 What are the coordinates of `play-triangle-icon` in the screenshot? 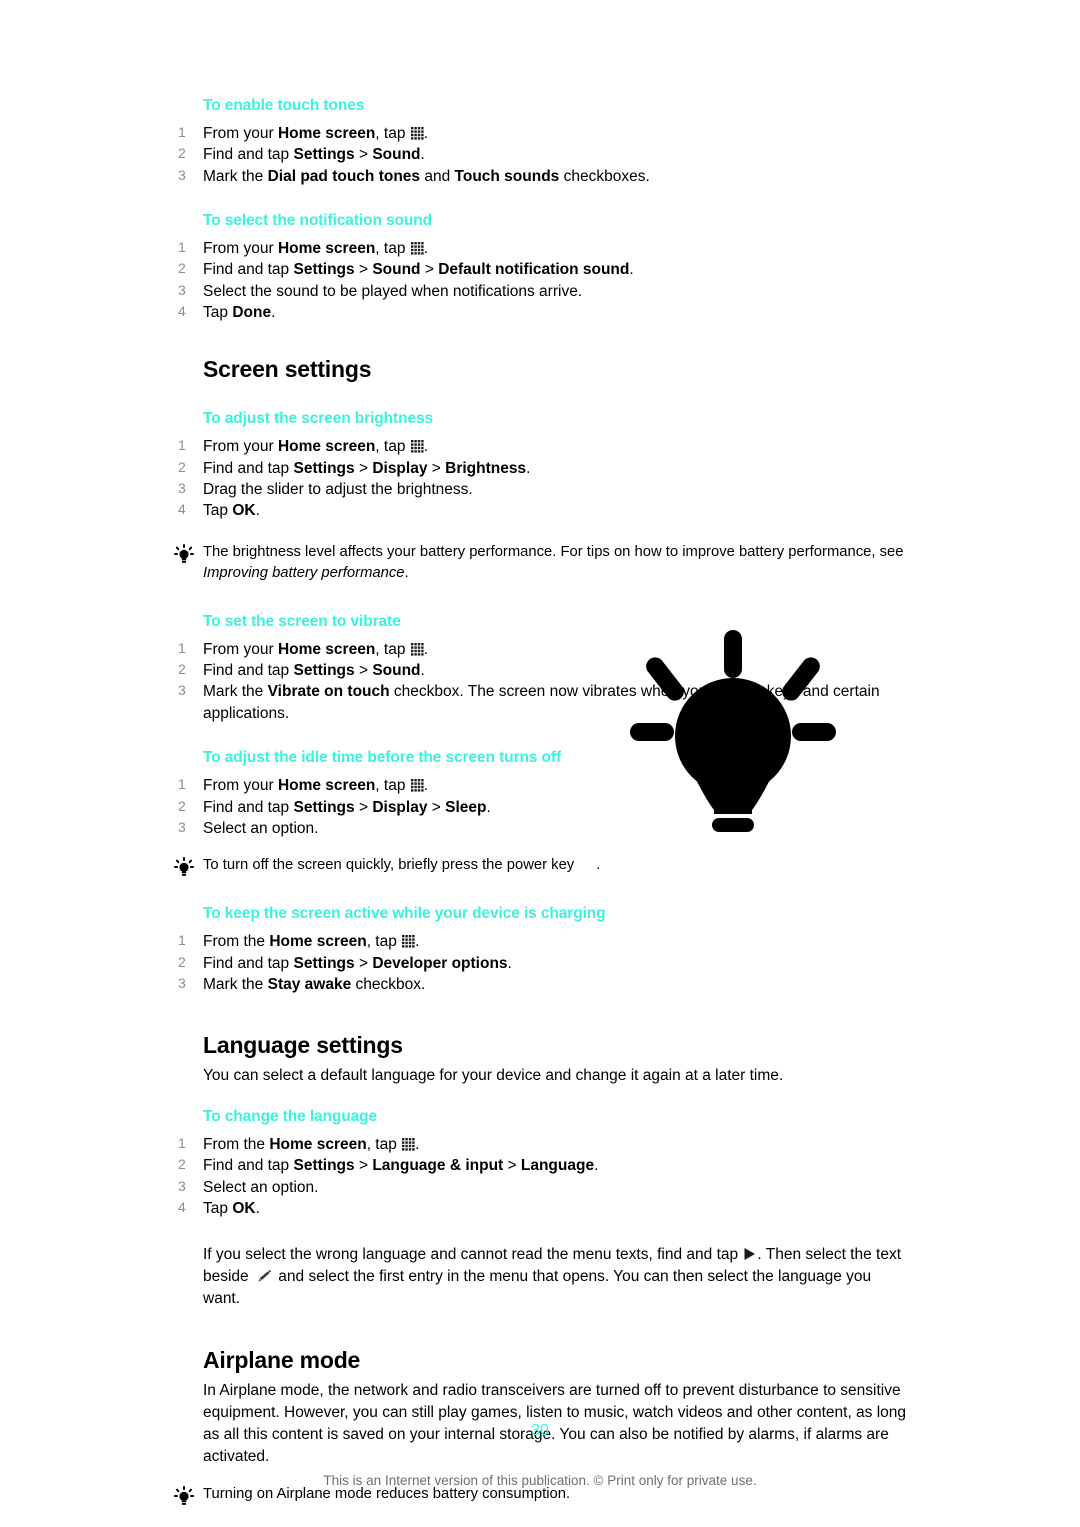 It's located at (749, 1254).